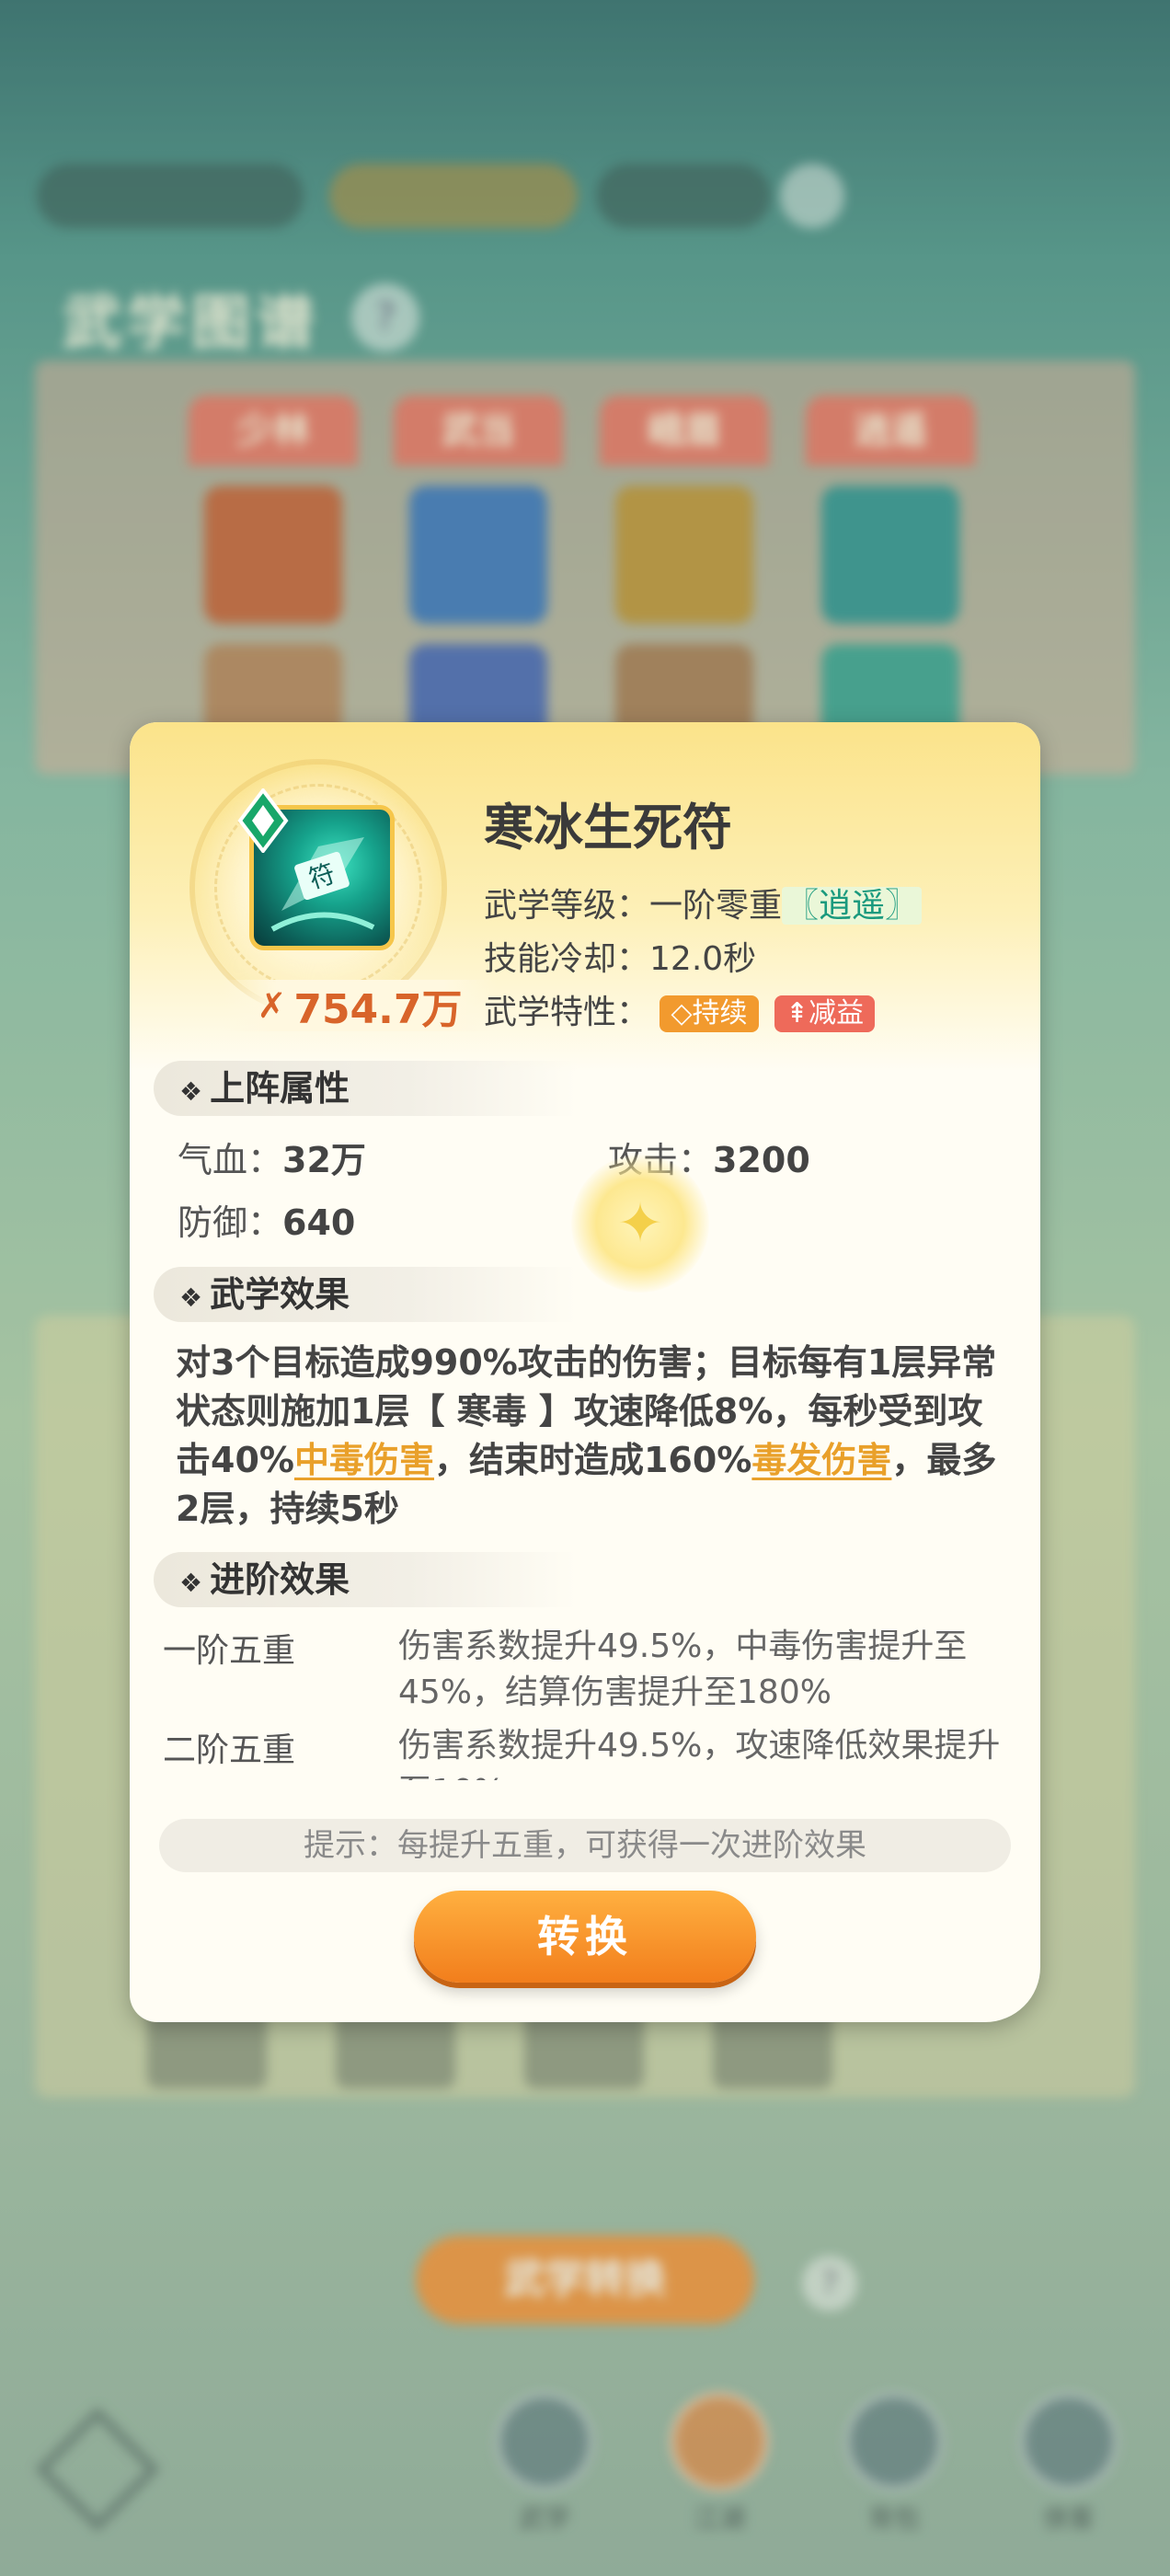  I want to click on clock-icon: ◇, so click(682, 1013).